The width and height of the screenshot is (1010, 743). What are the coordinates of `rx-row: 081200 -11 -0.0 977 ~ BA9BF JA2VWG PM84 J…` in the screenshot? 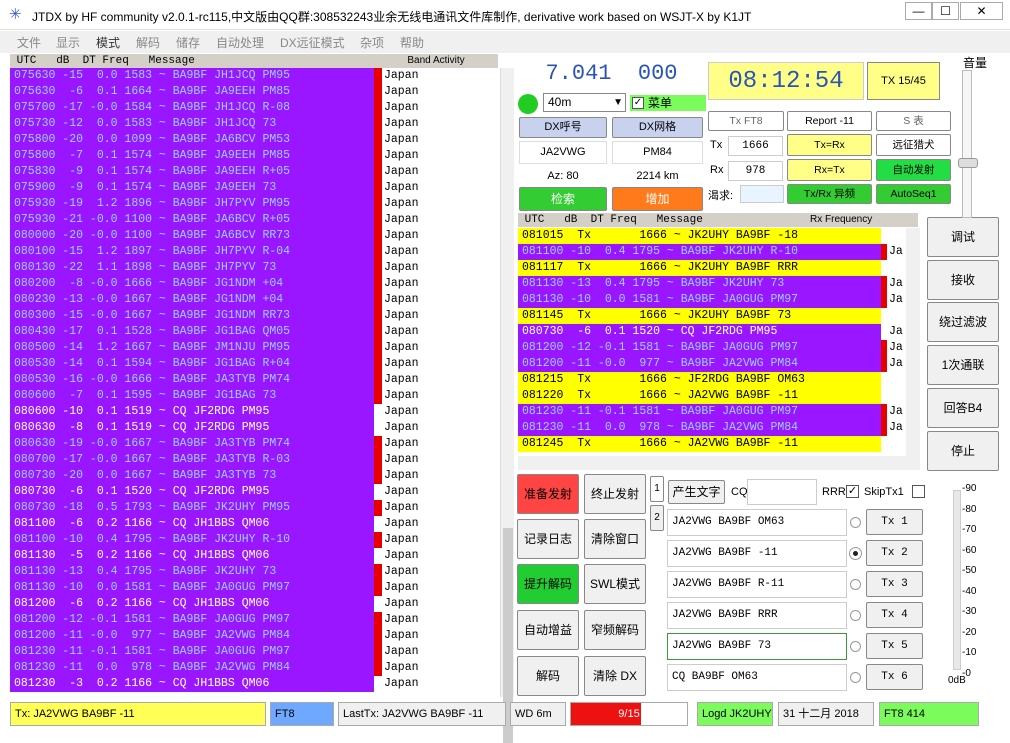 It's located at (712, 364).